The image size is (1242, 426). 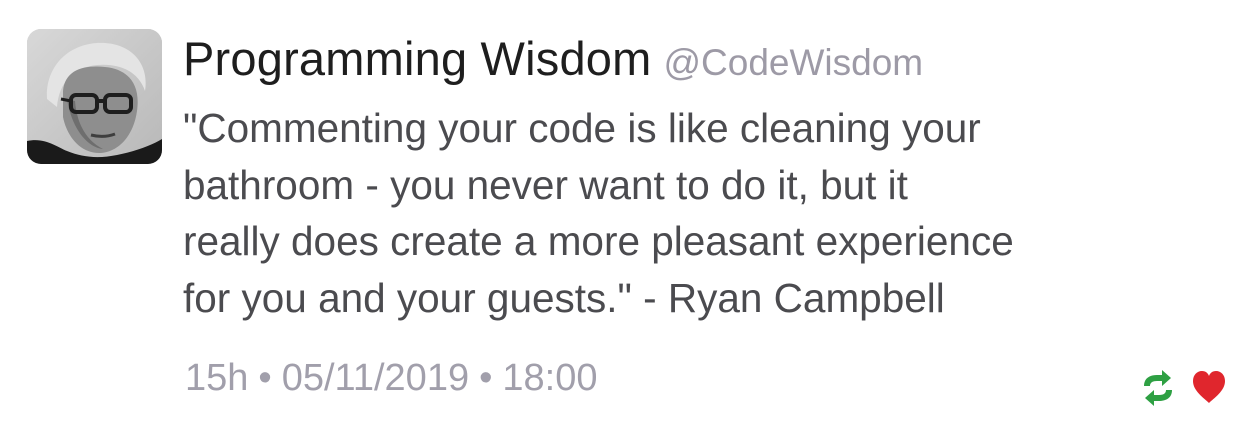 I want to click on display-name: Programming Wisdom, so click(x=417, y=58).